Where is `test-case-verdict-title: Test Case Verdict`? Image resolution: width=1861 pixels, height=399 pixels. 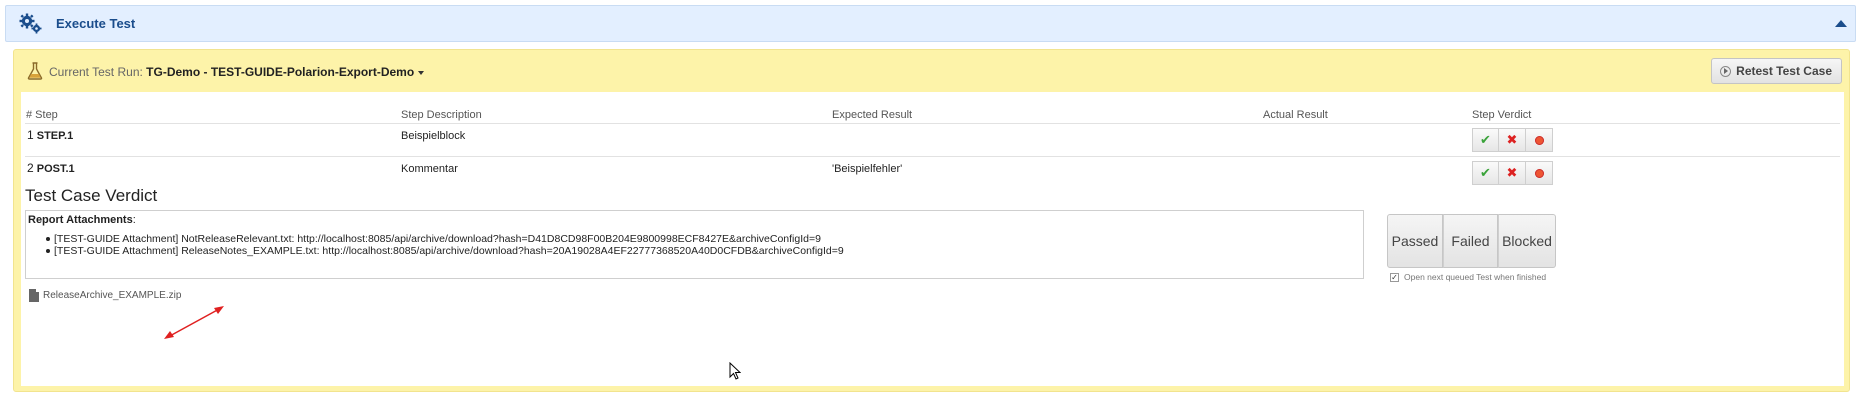 test-case-verdict-title: Test Case Verdict is located at coordinates (91, 195).